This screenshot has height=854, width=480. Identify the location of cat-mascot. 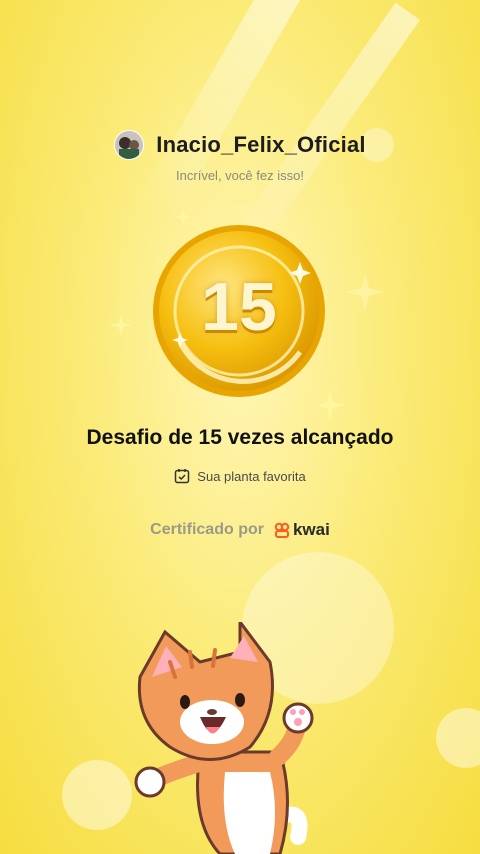
(224, 738).